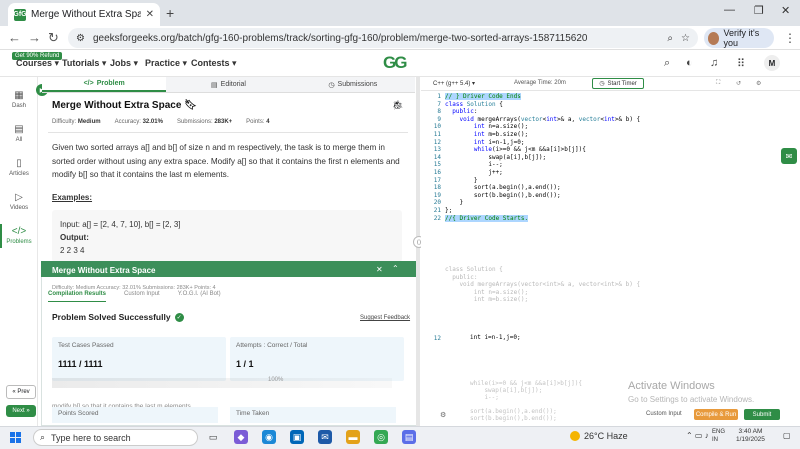 The width and height of the screenshot is (800, 449). I want to click on taskbar-search: ⌕ Type here to search, so click(115, 437).